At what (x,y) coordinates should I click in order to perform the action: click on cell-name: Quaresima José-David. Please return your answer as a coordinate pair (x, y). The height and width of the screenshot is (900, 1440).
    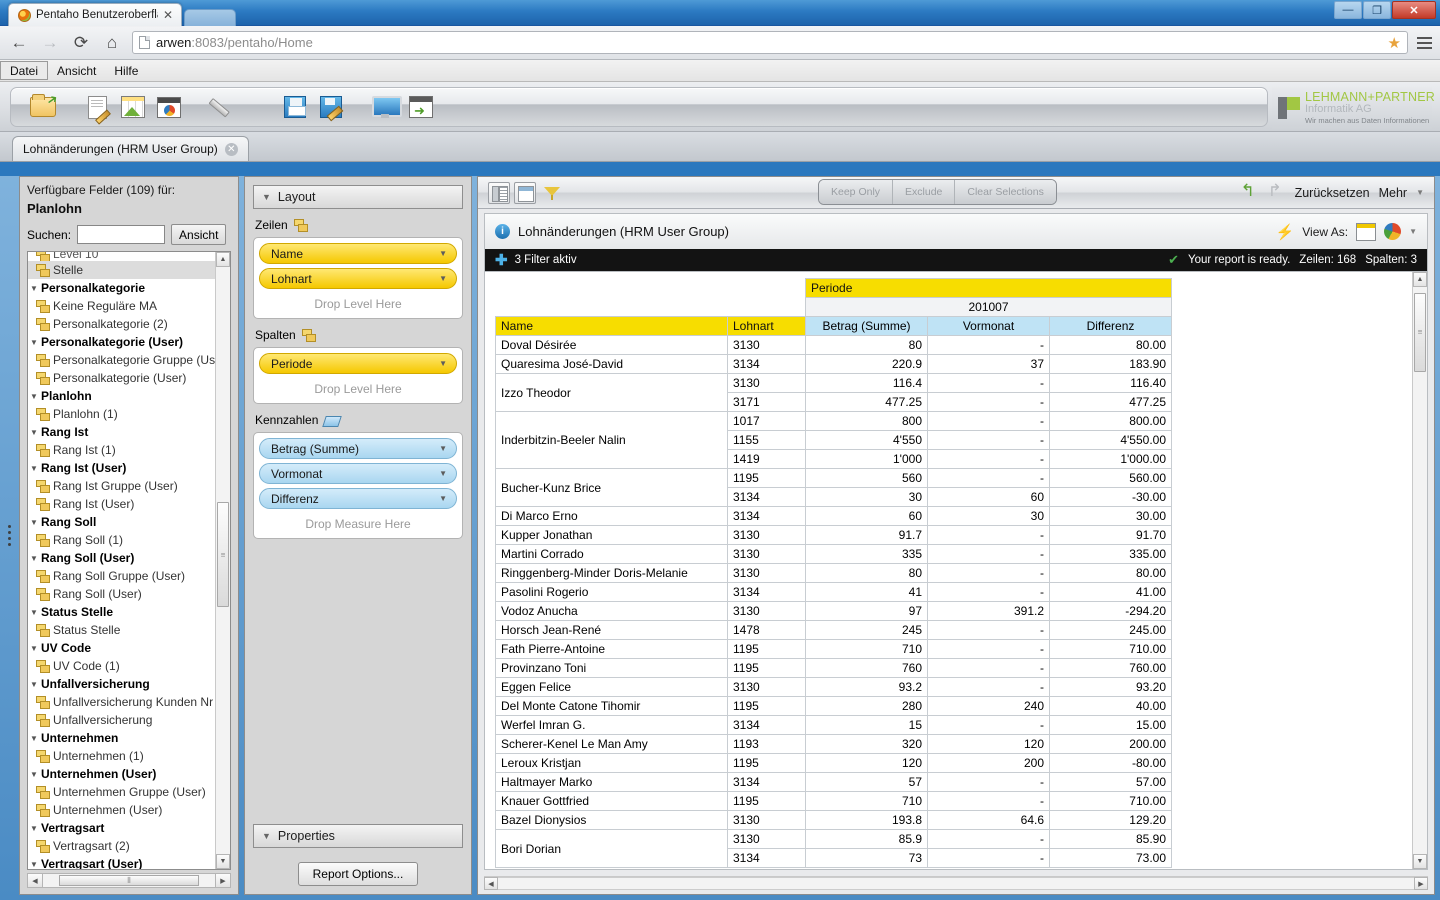
    Looking at the image, I should click on (611, 364).